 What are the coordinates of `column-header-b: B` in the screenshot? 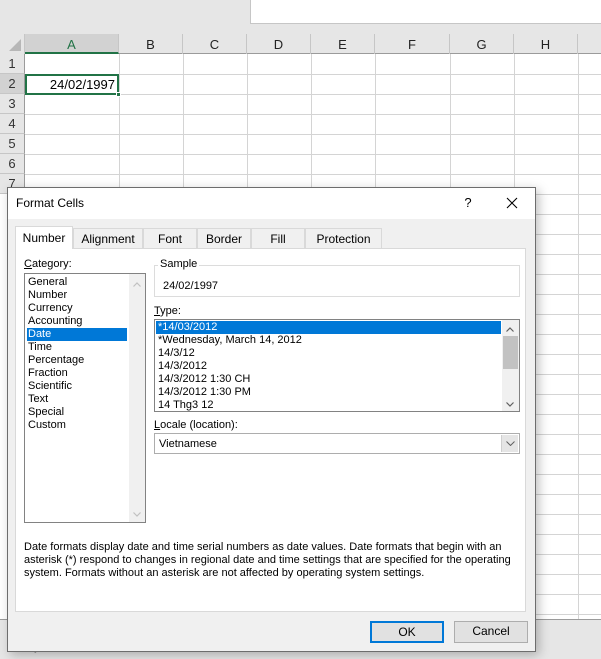 It's located at (151, 44).